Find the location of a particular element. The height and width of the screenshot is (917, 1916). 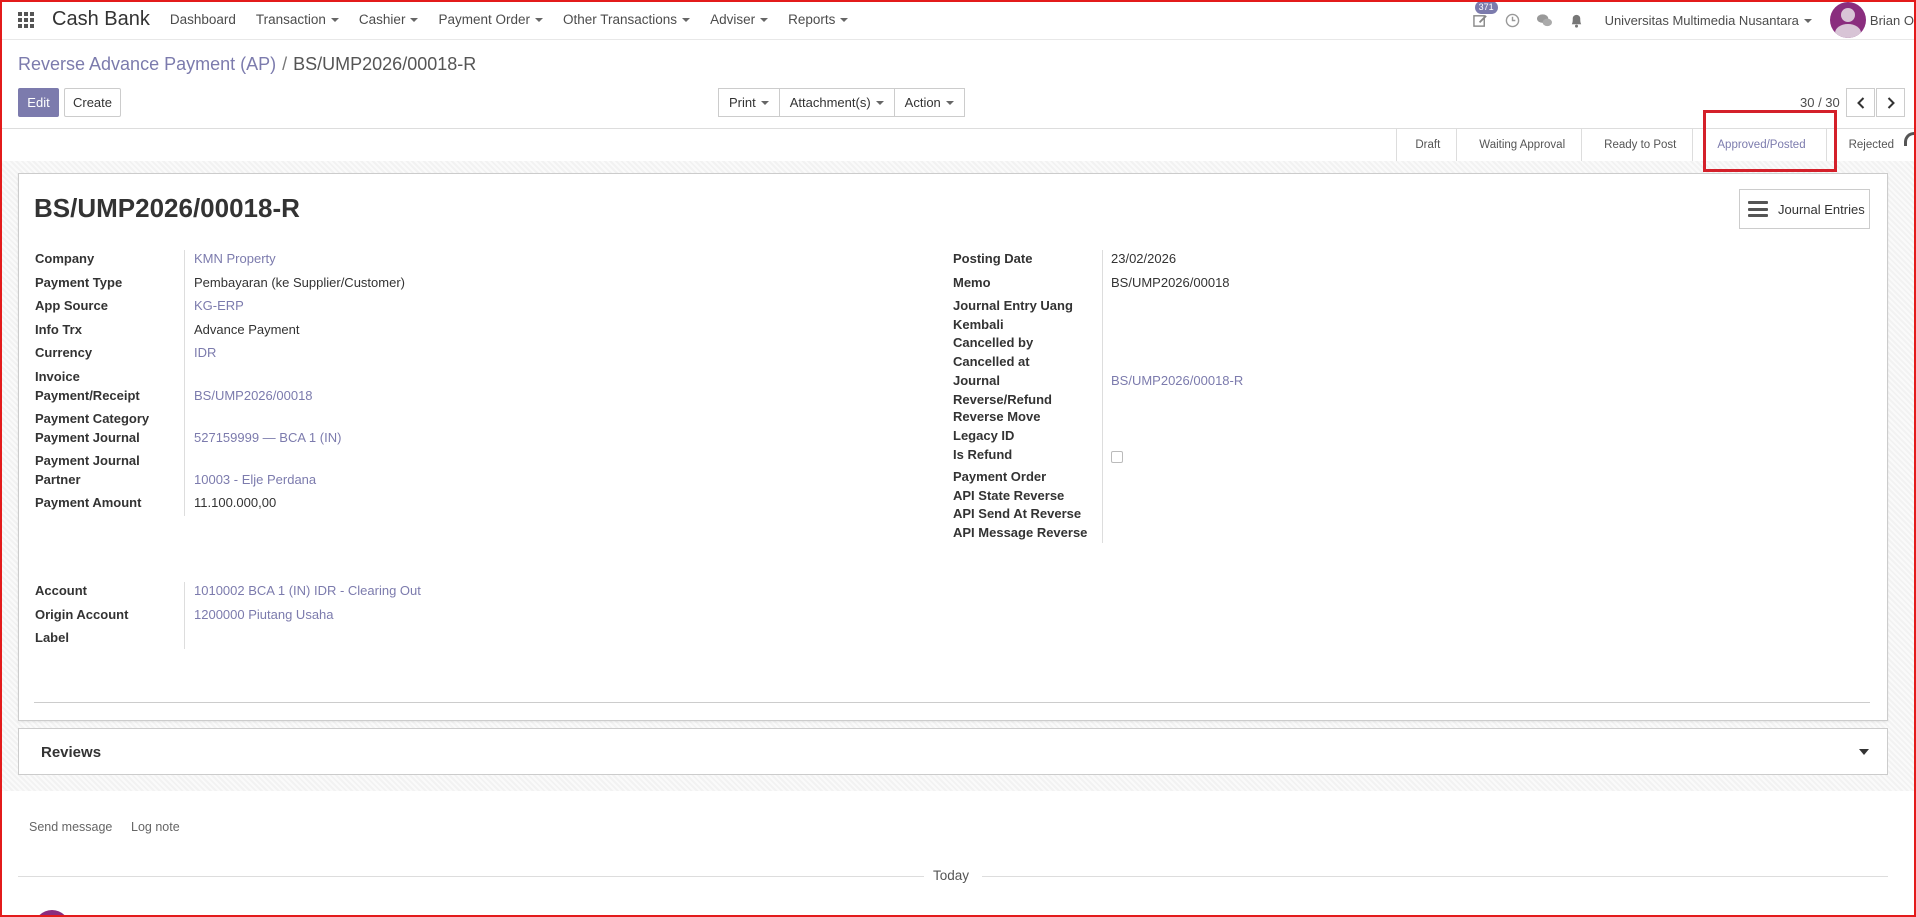

activity-badge: 371 is located at coordinates (1486, 7).